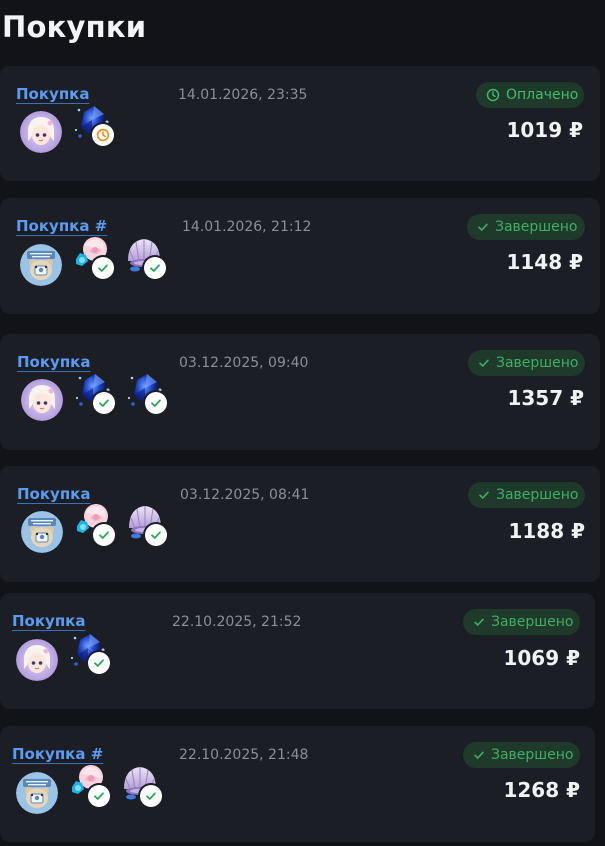  I want to click on purchase-price: 1019 ₽, so click(544, 130).